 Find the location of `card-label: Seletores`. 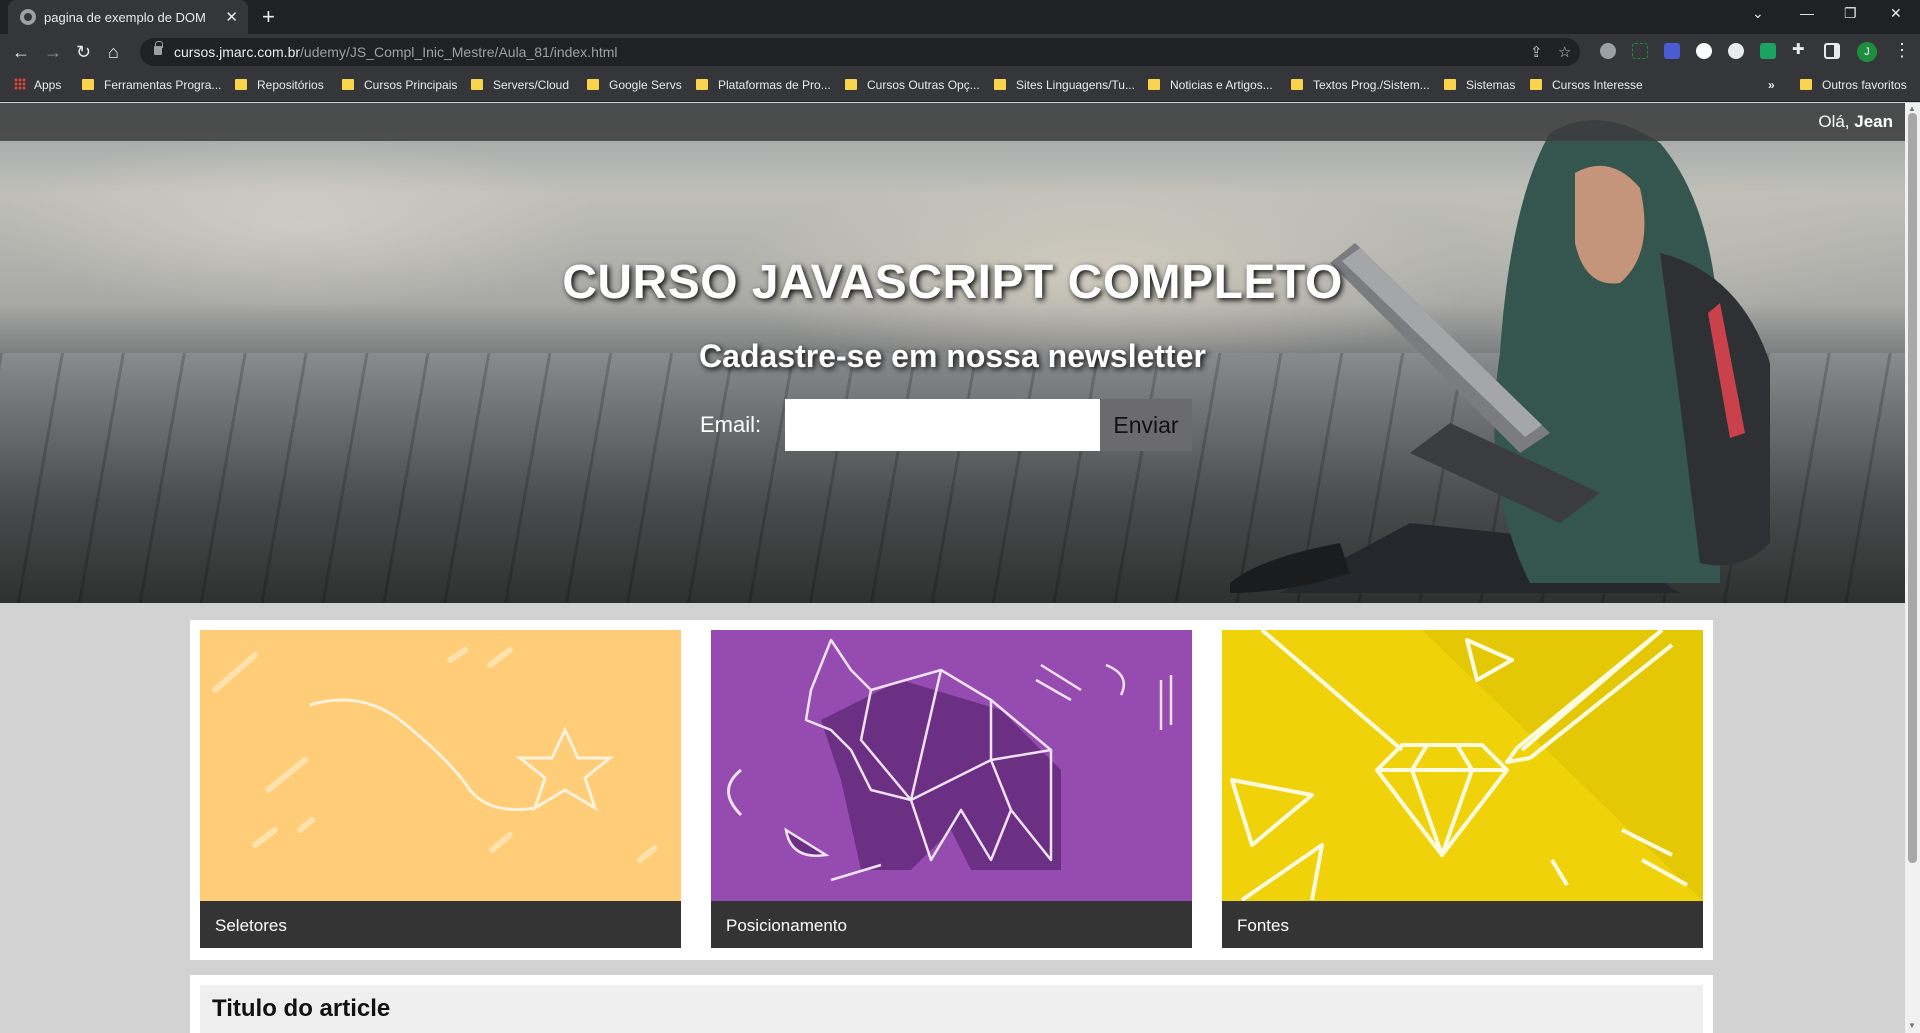

card-label: Seletores is located at coordinates (440, 924).